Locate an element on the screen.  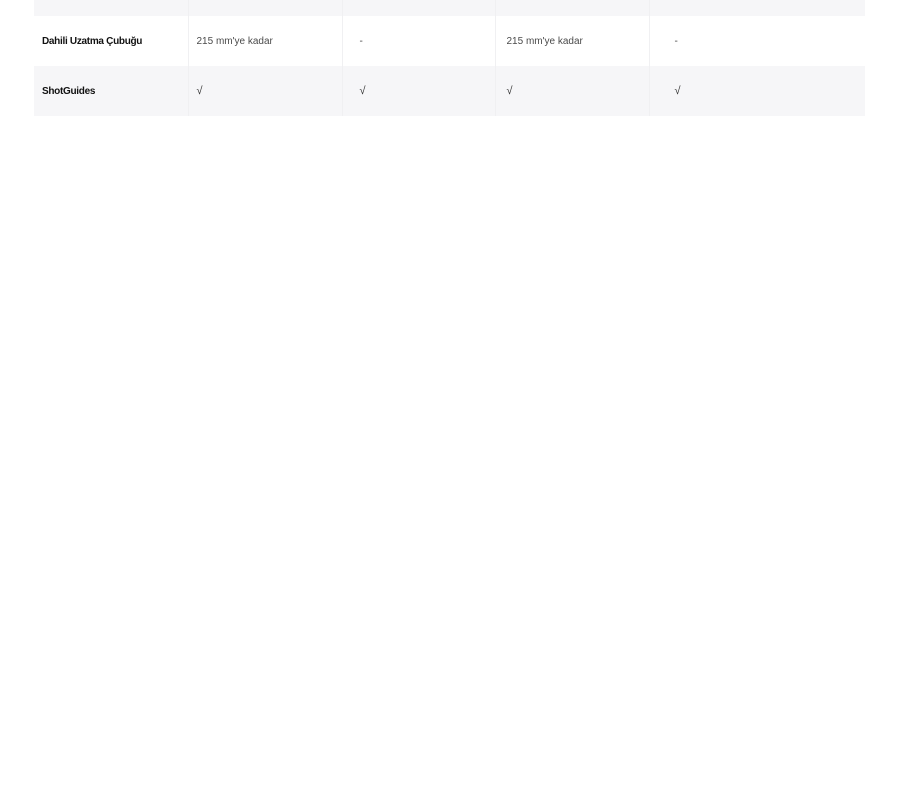
table-row: ShotGuides √ √ √ √ is located at coordinates (449, 91).